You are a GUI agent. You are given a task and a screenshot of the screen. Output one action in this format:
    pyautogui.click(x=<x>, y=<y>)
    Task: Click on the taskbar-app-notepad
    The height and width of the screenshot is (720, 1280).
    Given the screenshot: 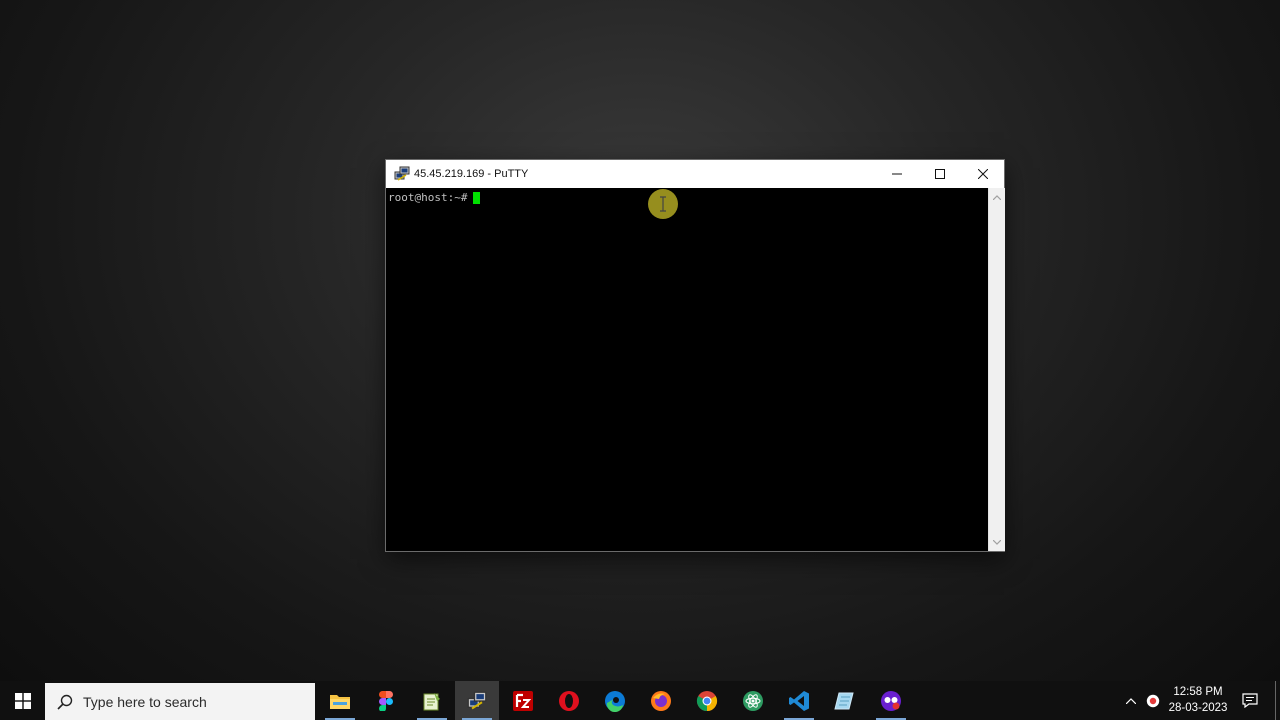 What is the action you would take?
    pyautogui.click(x=432, y=700)
    